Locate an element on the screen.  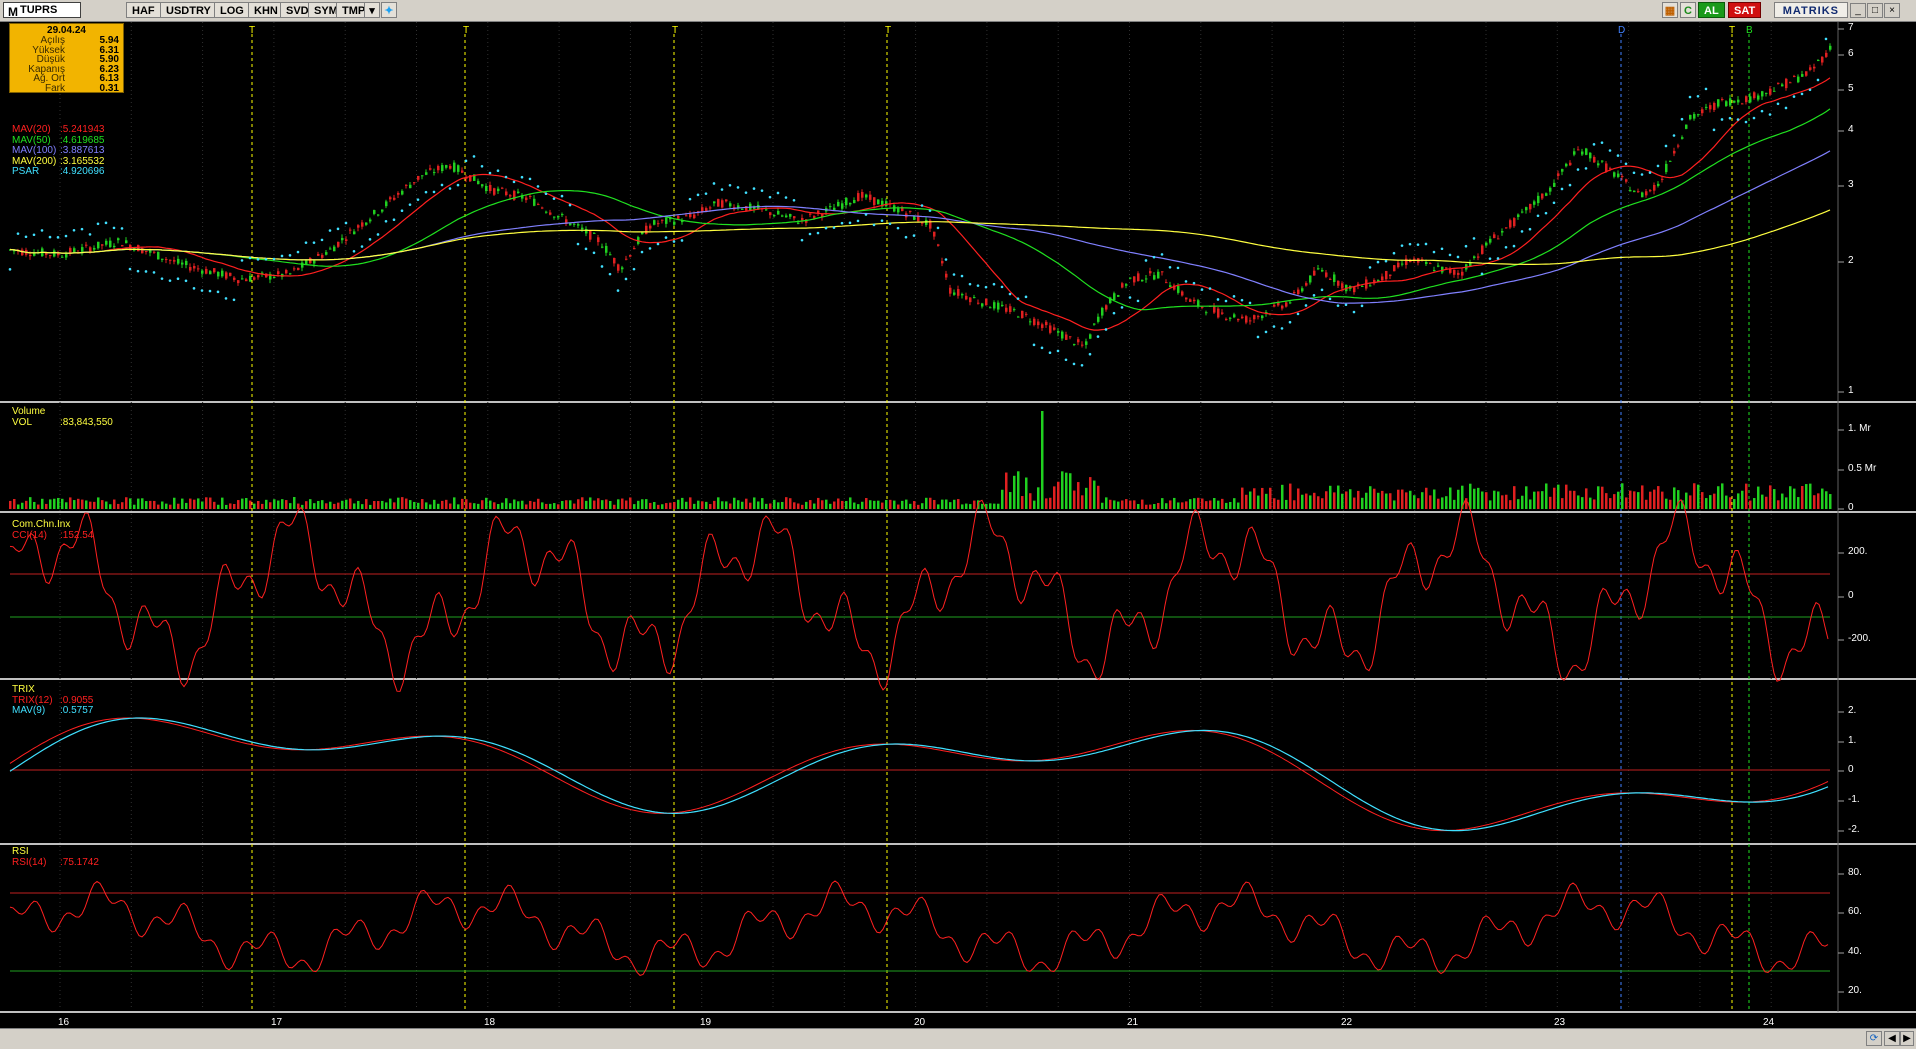
x-axis-label: 19 is located at coordinates (706, 1022).